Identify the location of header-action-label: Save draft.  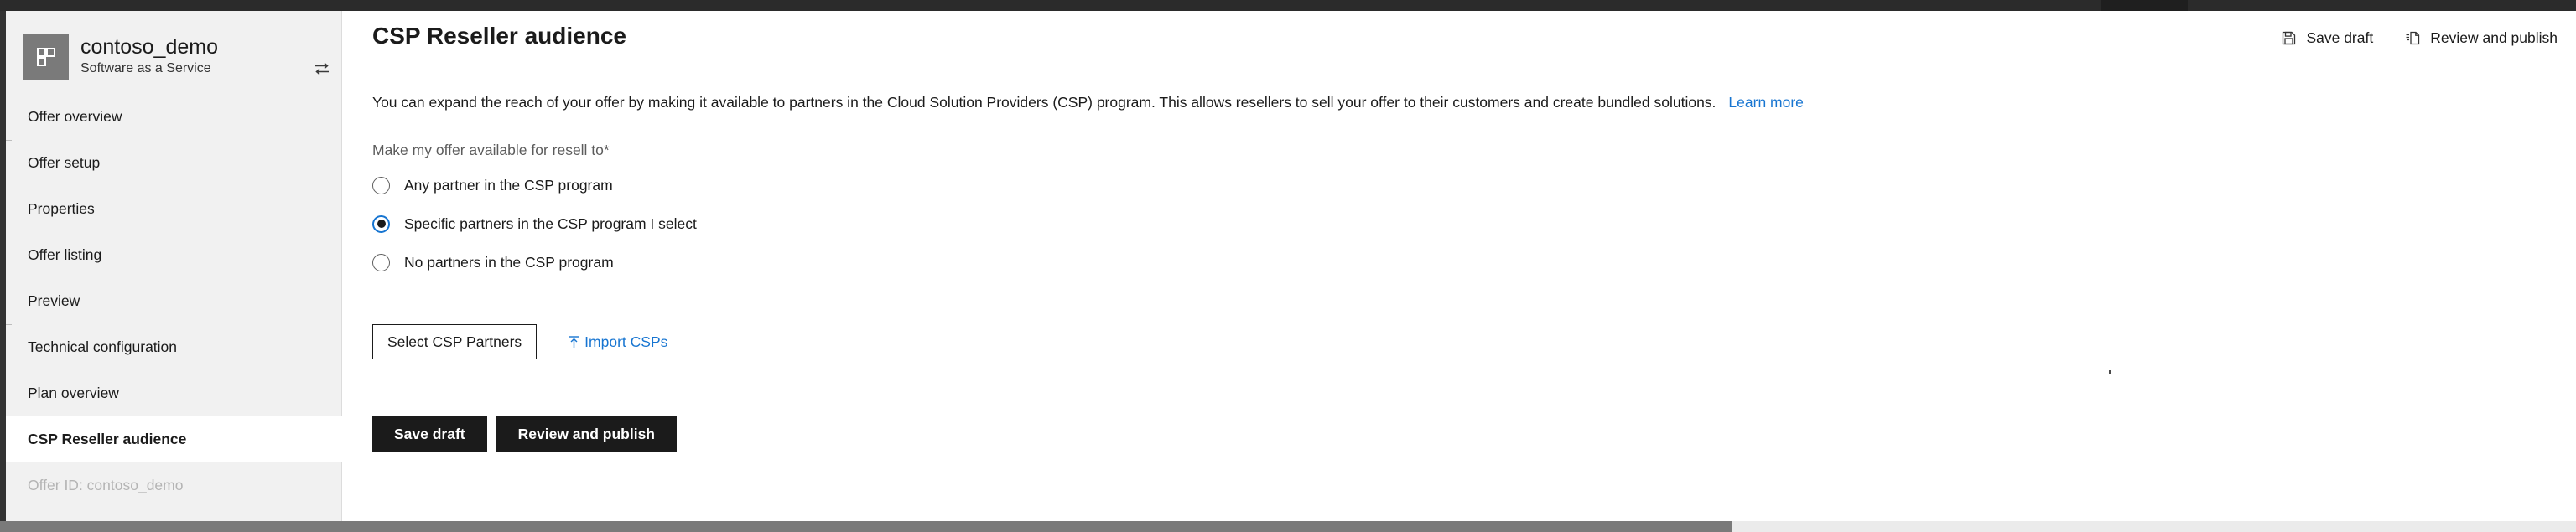
(2340, 37).